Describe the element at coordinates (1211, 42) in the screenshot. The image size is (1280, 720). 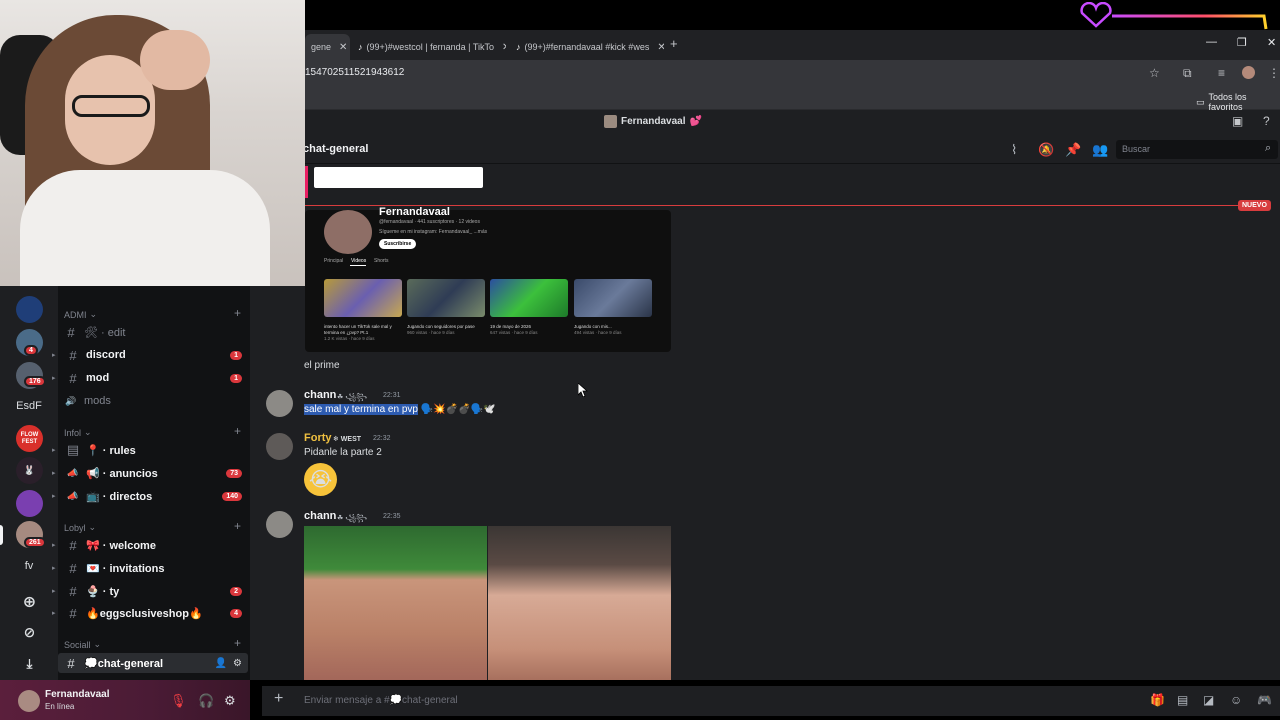
I see `minimize-icon: —` at that location.